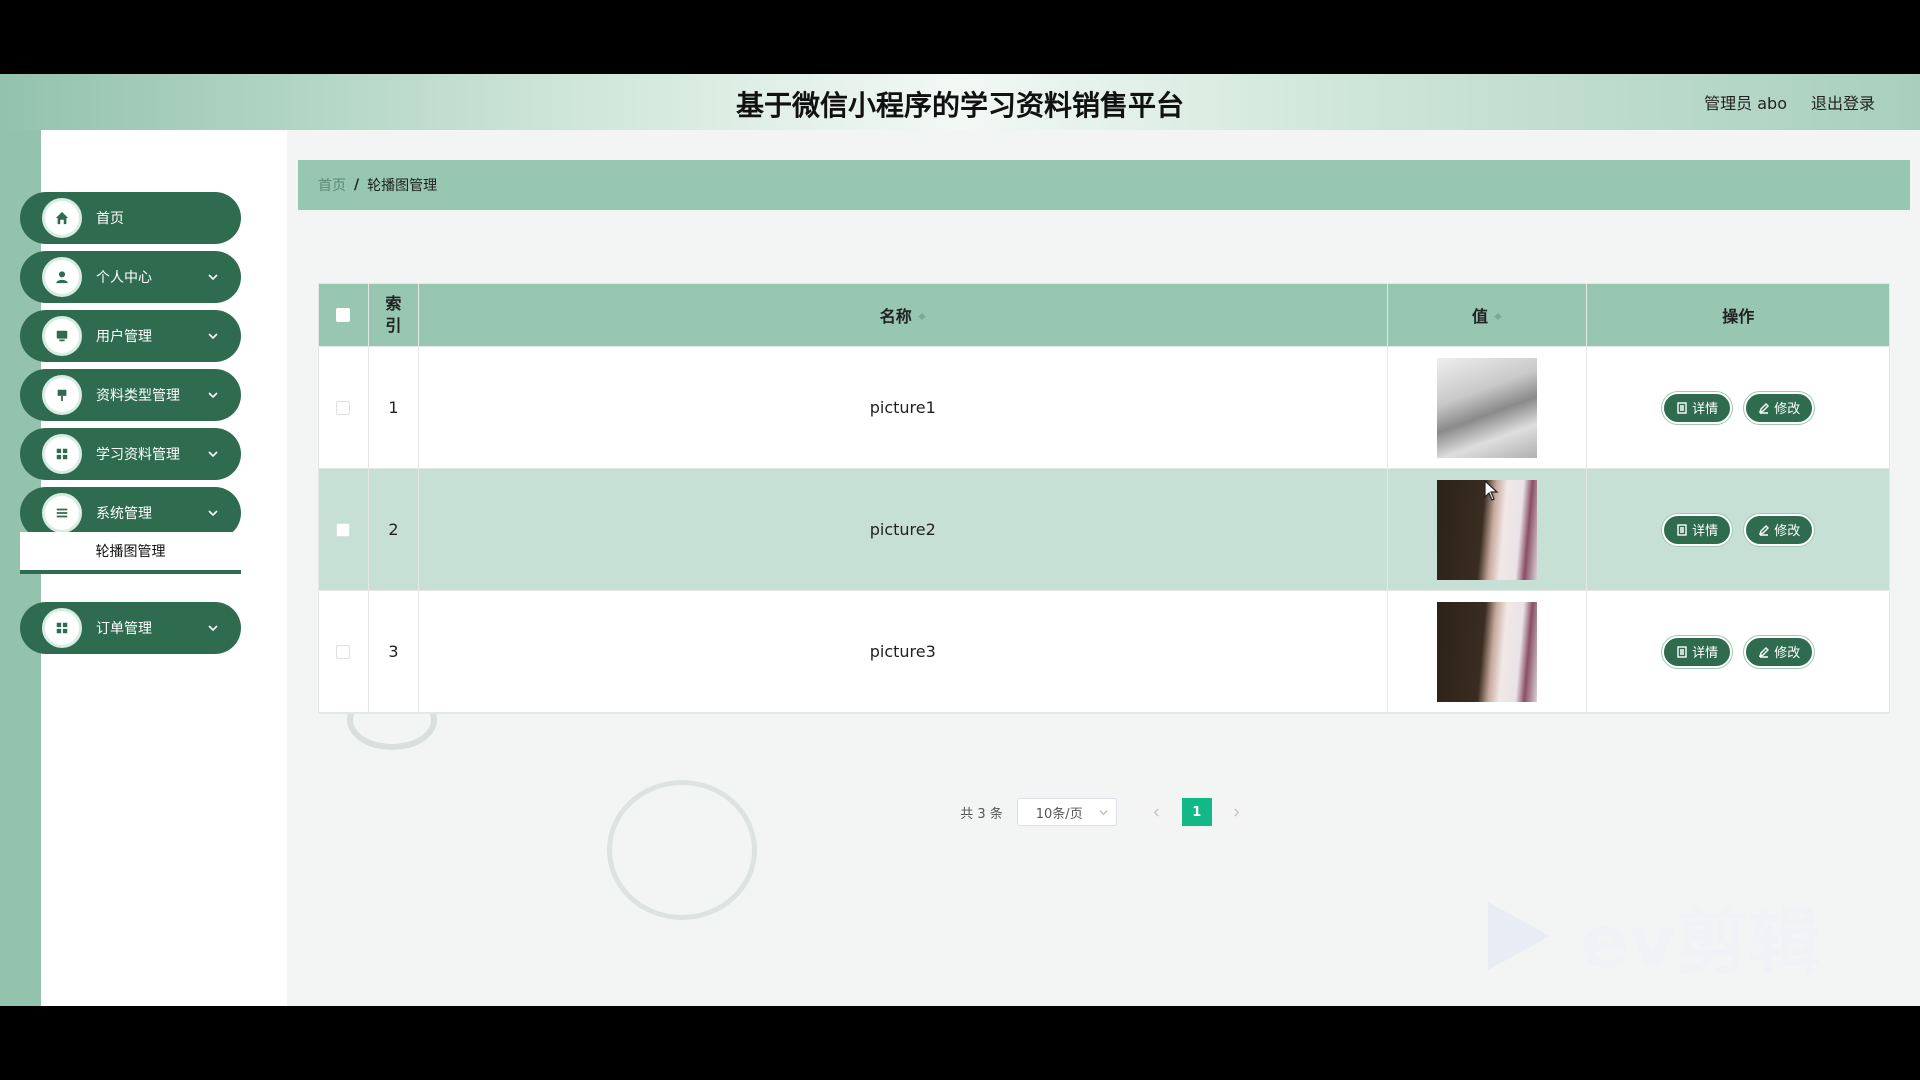  What do you see at coordinates (394, 529) in the screenshot?
I see `row-index: 2` at bounding box center [394, 529].